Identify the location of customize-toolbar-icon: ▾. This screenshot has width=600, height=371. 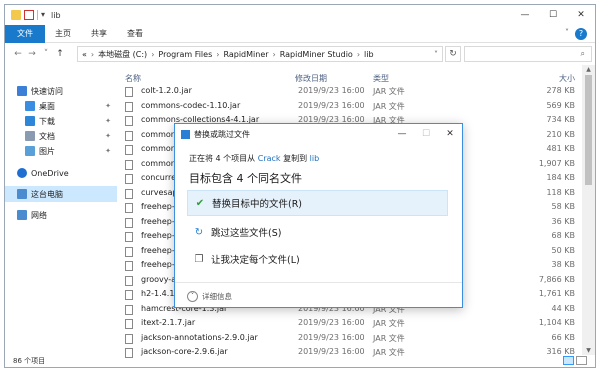
(43, 15).